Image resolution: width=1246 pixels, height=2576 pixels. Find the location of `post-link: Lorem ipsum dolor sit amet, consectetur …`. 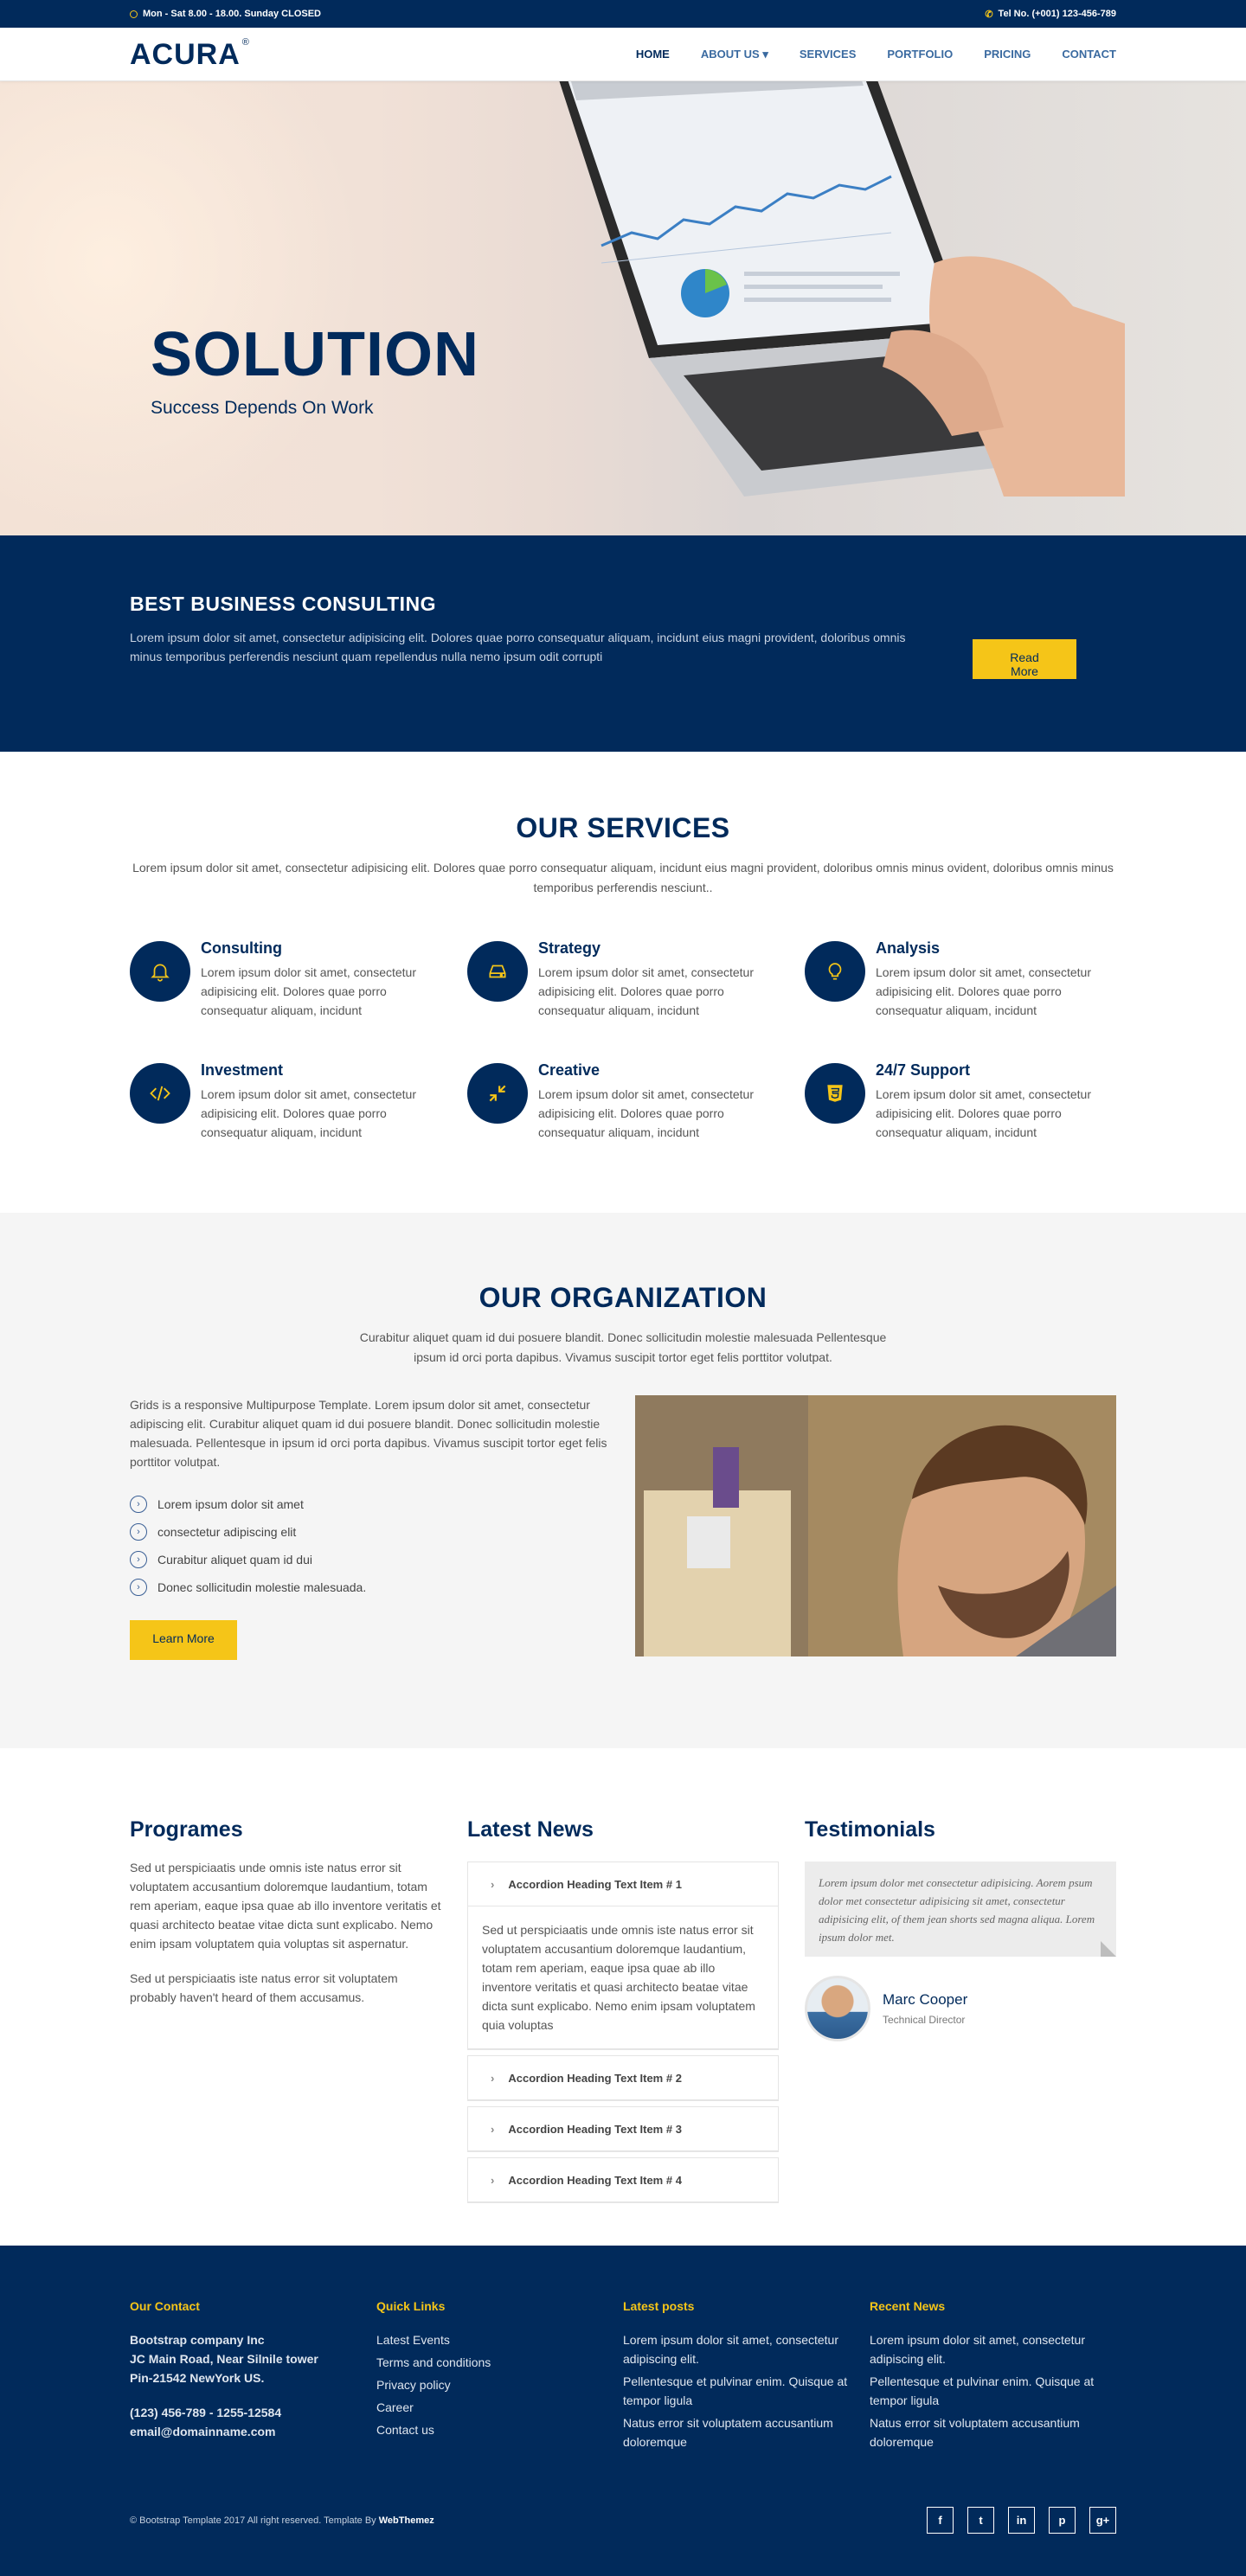

post-link: Lorem ipsum dolor sit amet, consectetur … is located at coordinates (747, 2349).